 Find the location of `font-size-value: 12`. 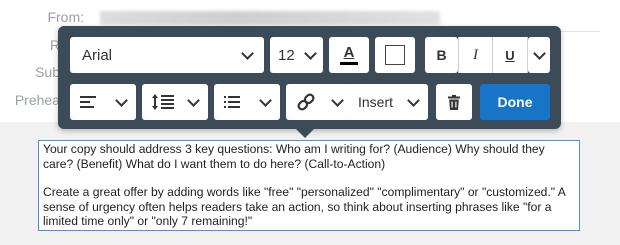

font-size-value: 12 is located at coordinates (286, 55).